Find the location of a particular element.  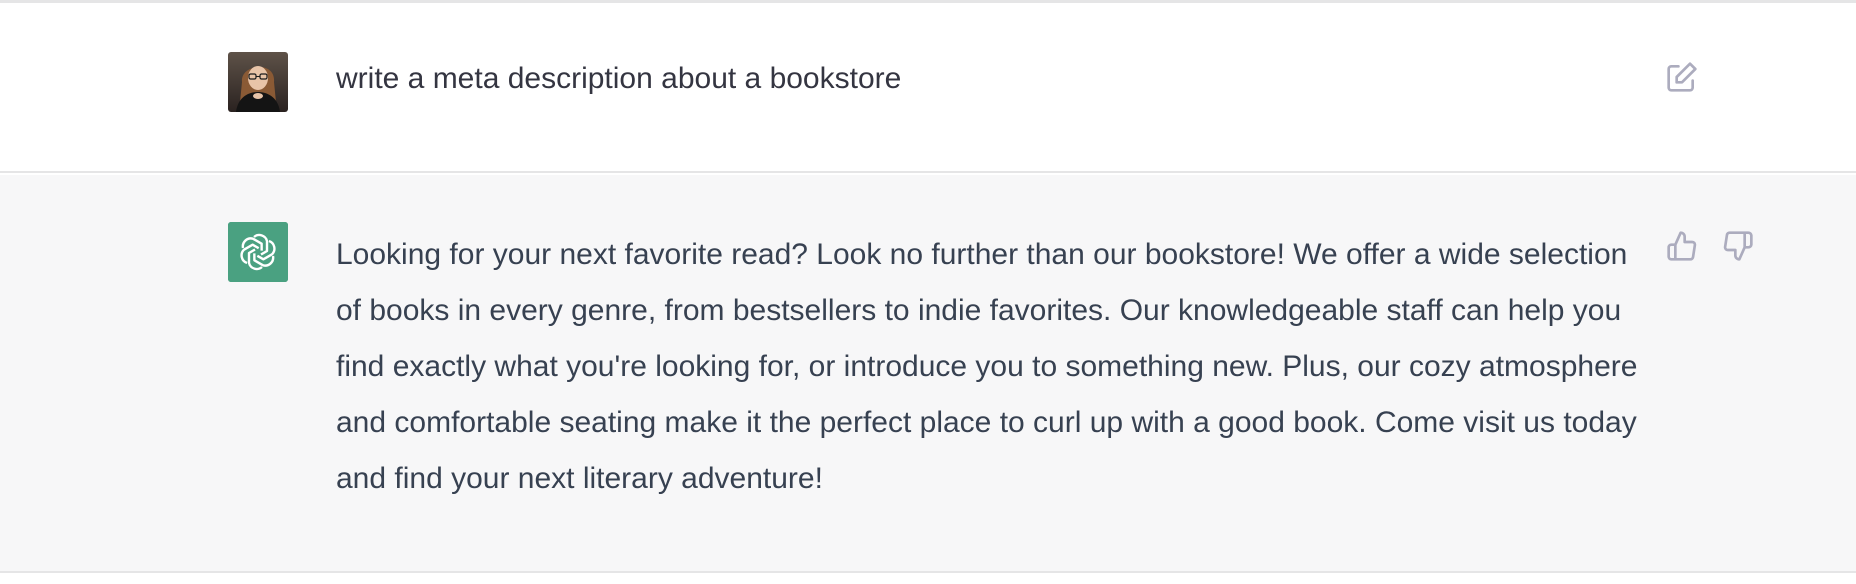

assistant-avatar is located at coordinates (258, 252).